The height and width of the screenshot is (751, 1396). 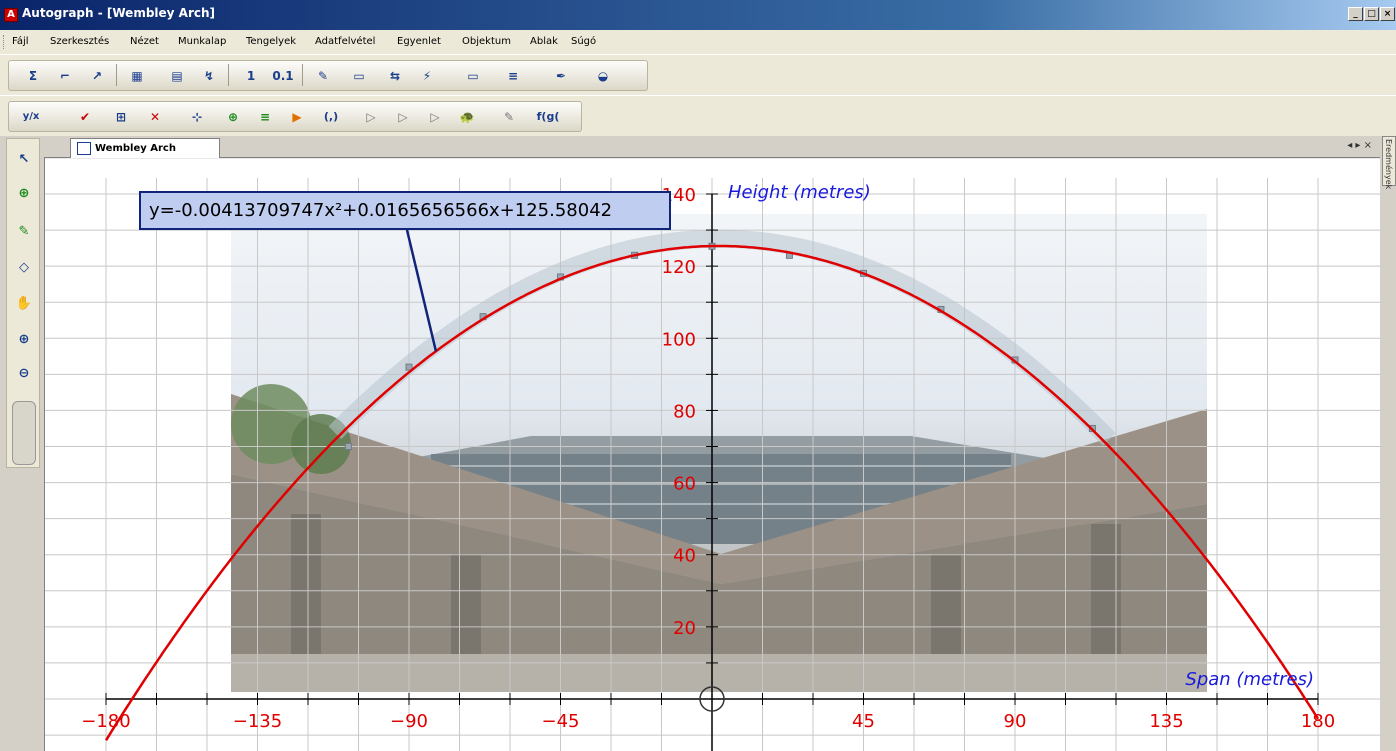 I want to click on x-tick-label: −45, so click(x=561, y=721).